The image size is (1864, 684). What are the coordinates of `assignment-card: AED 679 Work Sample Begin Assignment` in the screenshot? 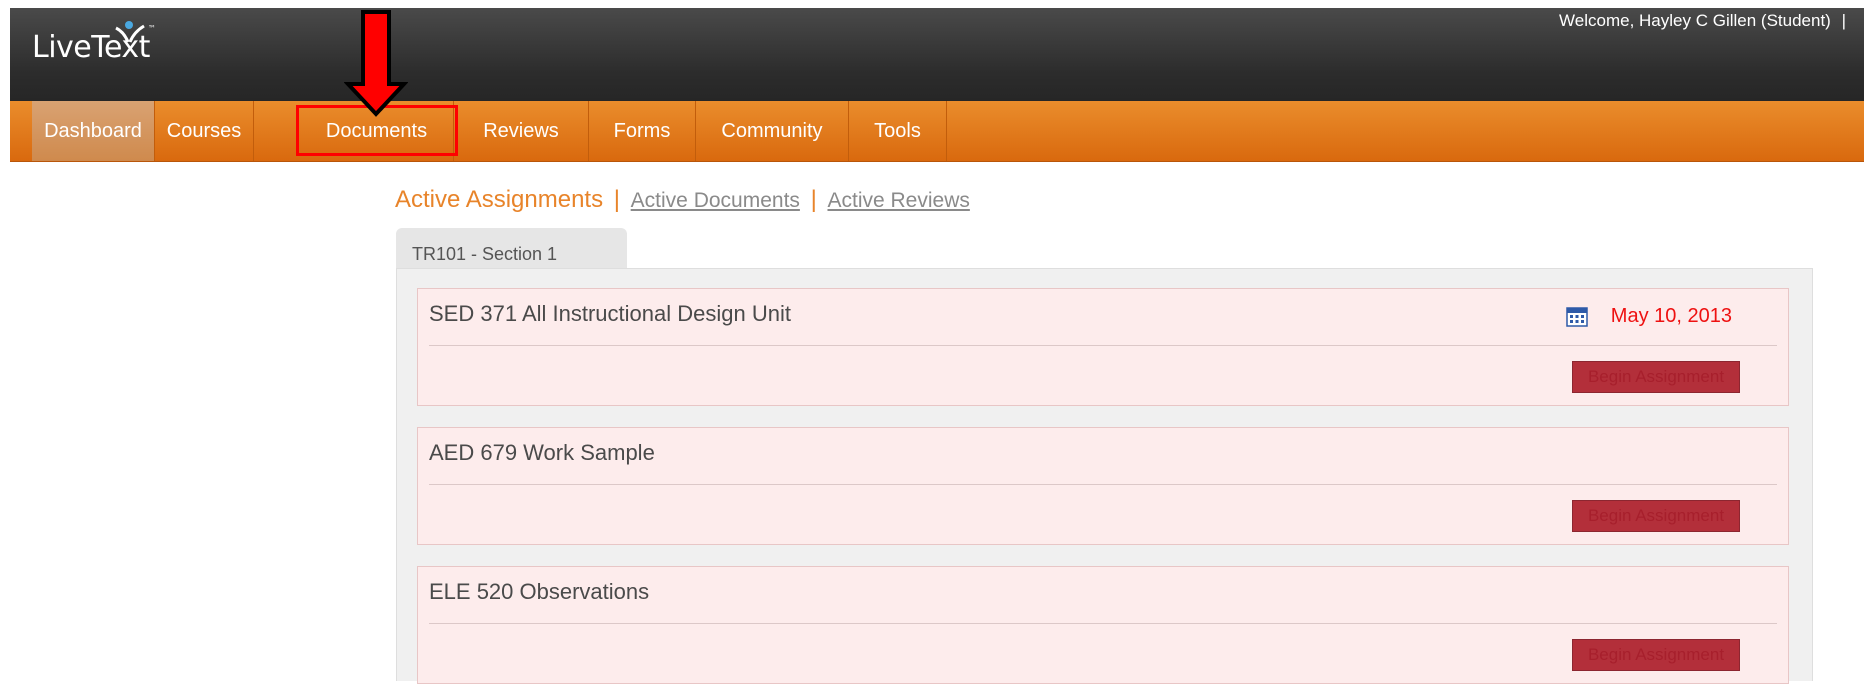 It's located at (1103, 486).